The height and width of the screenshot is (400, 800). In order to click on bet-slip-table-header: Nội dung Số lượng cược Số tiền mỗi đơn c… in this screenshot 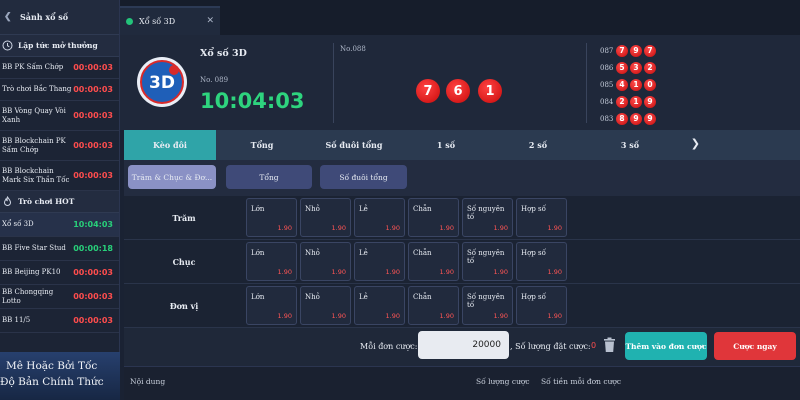, I will do `click(462, 383)`.